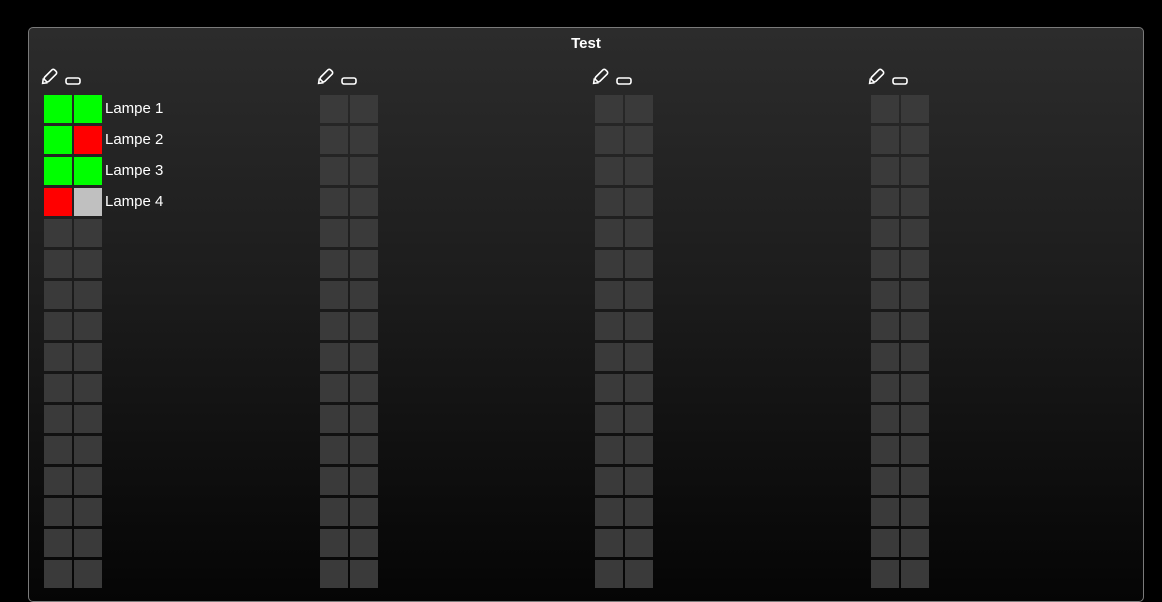 This screenshot has height=602, width=1162. Describe the element at coordinates (164, 109) in the screenshot. I see `lamp-row: Lampe 1` at that location.